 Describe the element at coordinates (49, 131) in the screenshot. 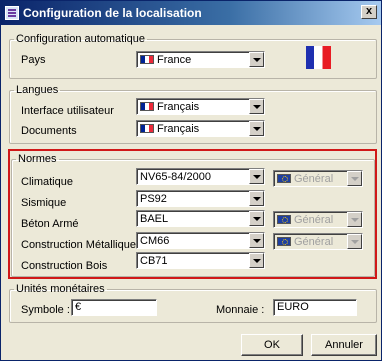

I see `docs-language-label: Documents` at that location.